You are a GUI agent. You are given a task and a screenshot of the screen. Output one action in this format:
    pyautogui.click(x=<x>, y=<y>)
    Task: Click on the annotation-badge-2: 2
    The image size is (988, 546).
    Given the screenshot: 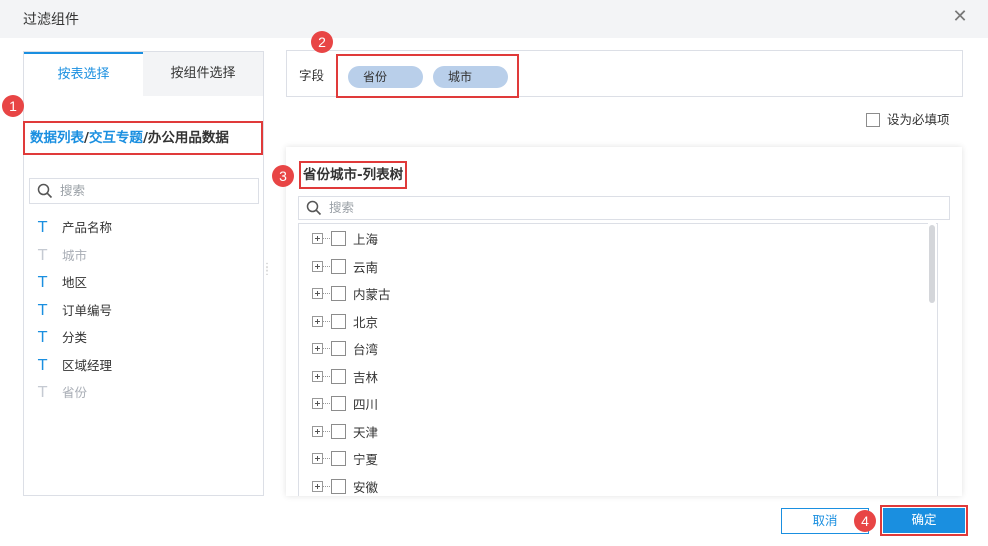 What is the action you would take?
    pyautogui.click(x=322, y=42)
    